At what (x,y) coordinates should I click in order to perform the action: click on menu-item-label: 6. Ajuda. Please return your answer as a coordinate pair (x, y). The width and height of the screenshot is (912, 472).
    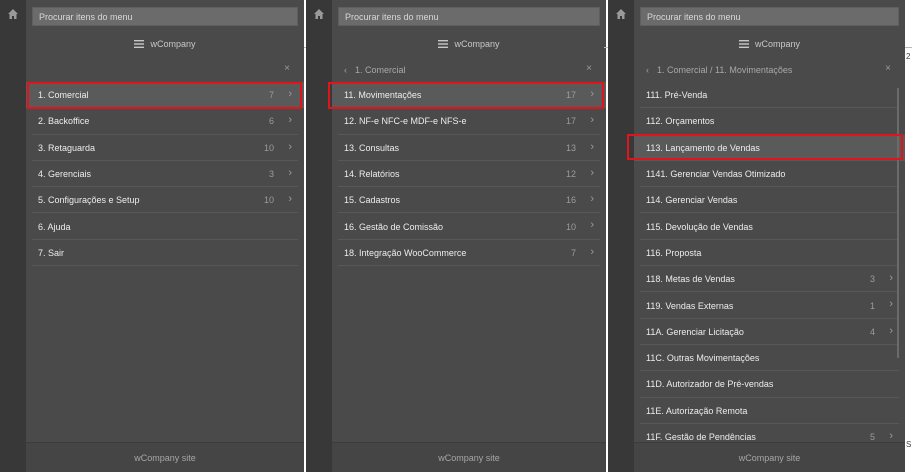
    Looking at the image, I should click on (54, 226).